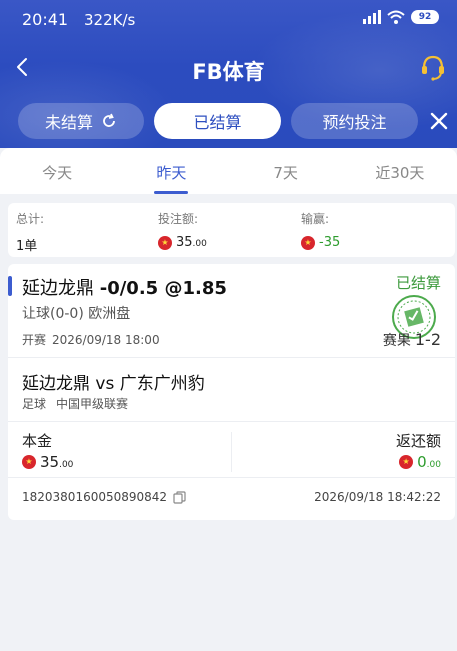 The height and width of the screenshot is (651, 457). Describe the element at coordinates (58, 288) in the screenshot. I see `bet-team: 延边龙鼎` at that location.